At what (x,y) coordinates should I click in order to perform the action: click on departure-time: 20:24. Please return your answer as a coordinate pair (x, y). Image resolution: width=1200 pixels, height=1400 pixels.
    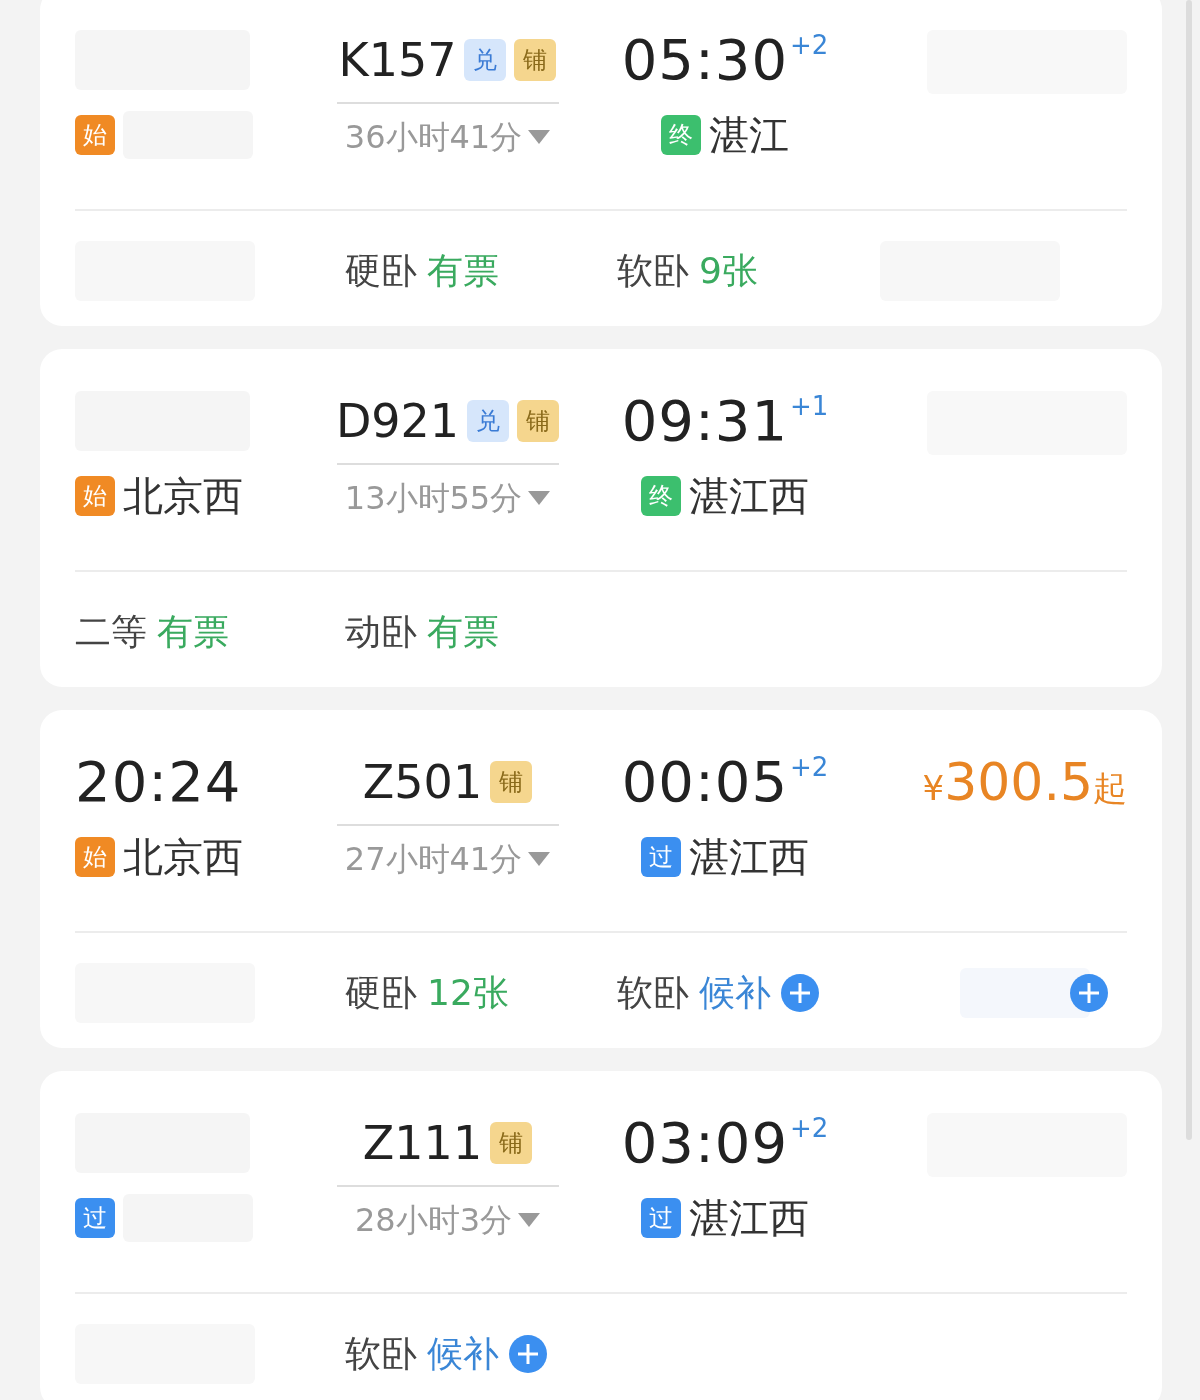
    Looking at the image, I should click on (159, 782).